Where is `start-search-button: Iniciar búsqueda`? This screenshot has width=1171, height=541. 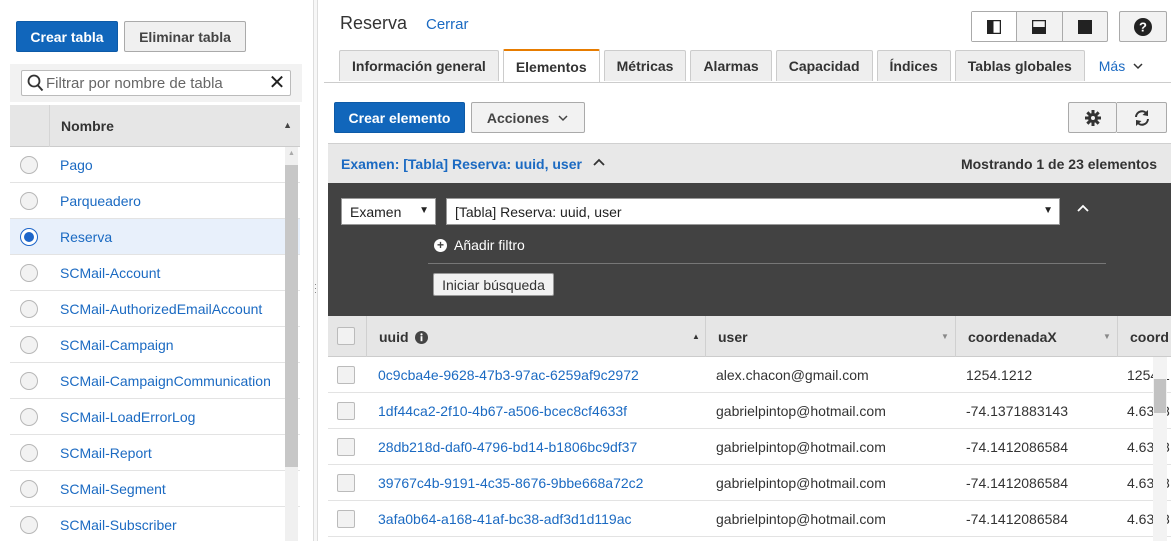
start-search-button: Iniciar búsqueda is located at coordinates (493, 284).